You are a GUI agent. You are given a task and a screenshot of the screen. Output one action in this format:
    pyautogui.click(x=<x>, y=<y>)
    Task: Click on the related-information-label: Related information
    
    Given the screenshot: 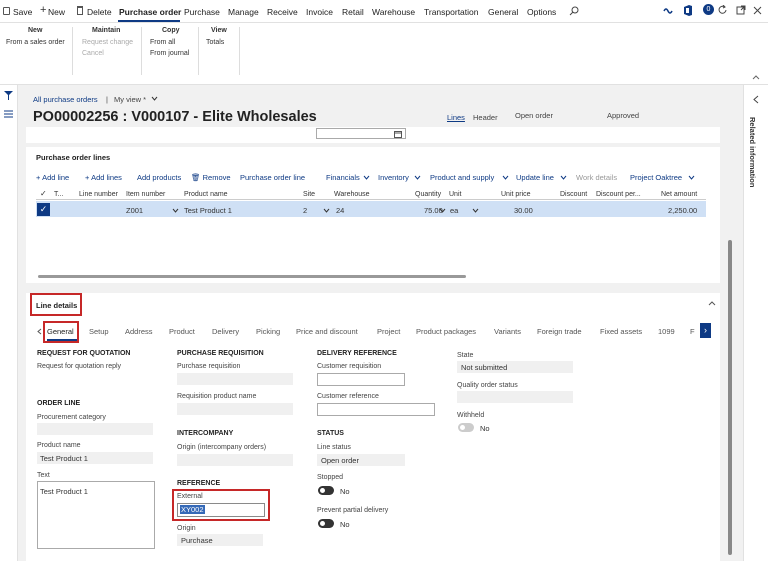 What is the action you would take?
    pyautogui.click(x=752, y=152)
    